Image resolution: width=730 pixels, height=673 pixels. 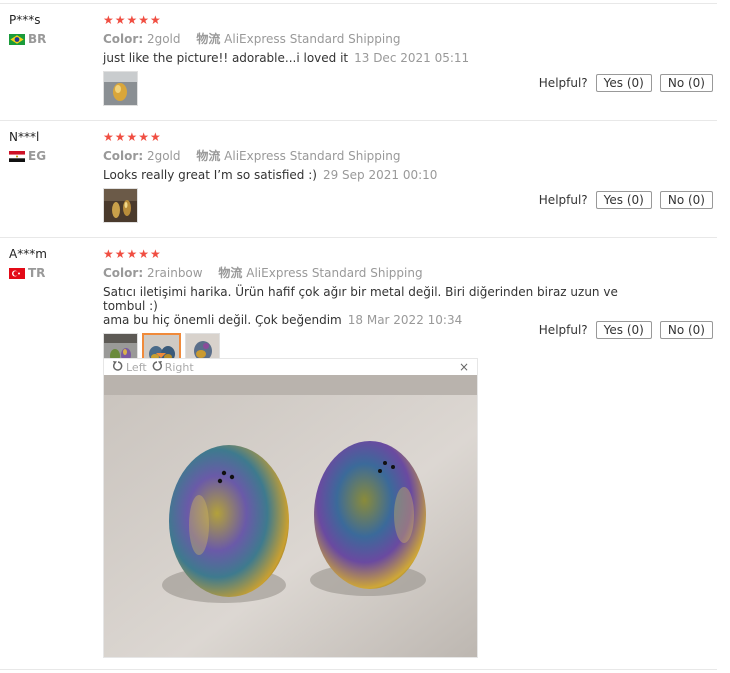 I want to click on rotate-left-button: Left, so click(x=129, y=367).